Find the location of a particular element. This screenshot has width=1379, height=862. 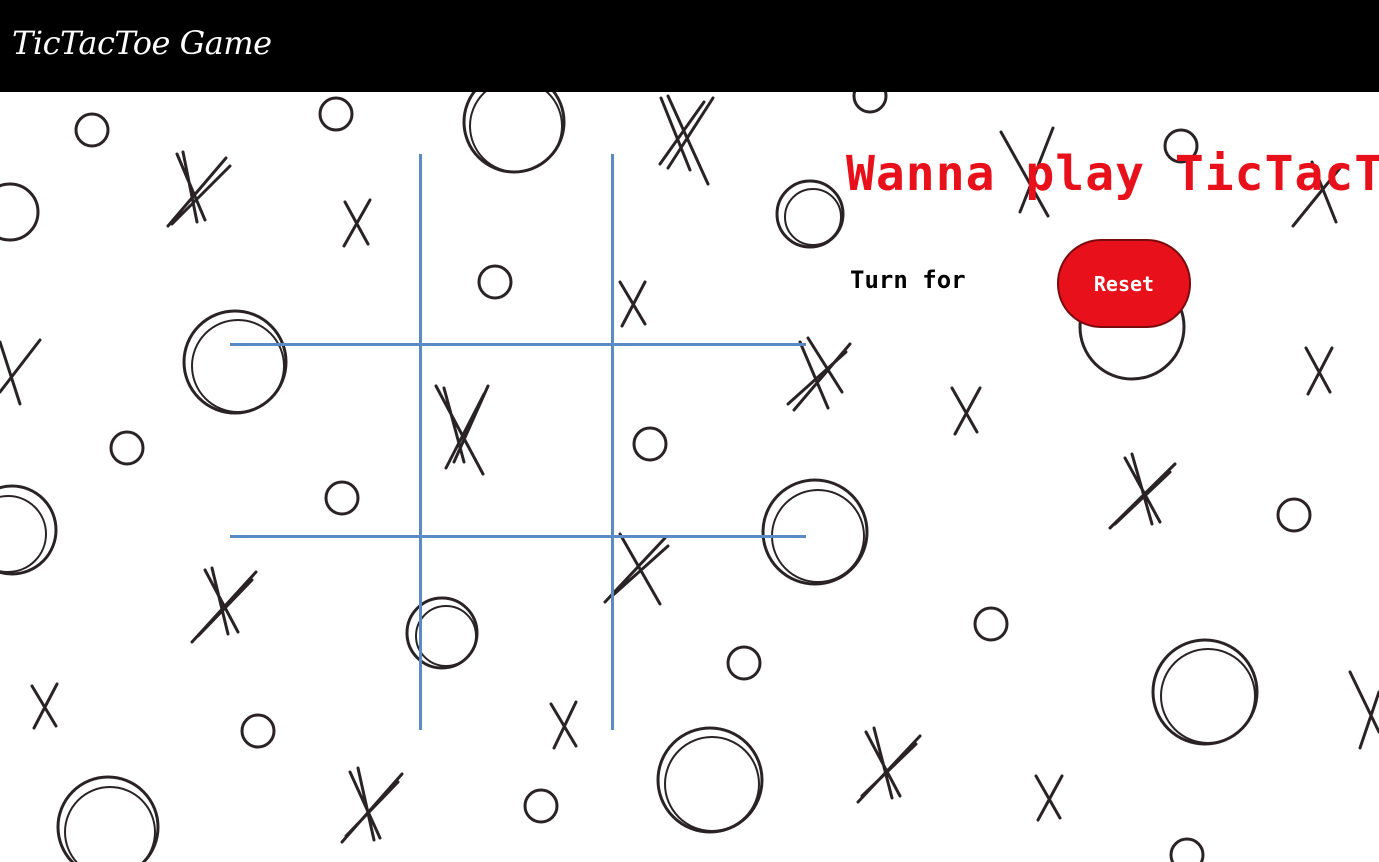

brand-title: TicTacToe Game is located at coordinates (142, 43).